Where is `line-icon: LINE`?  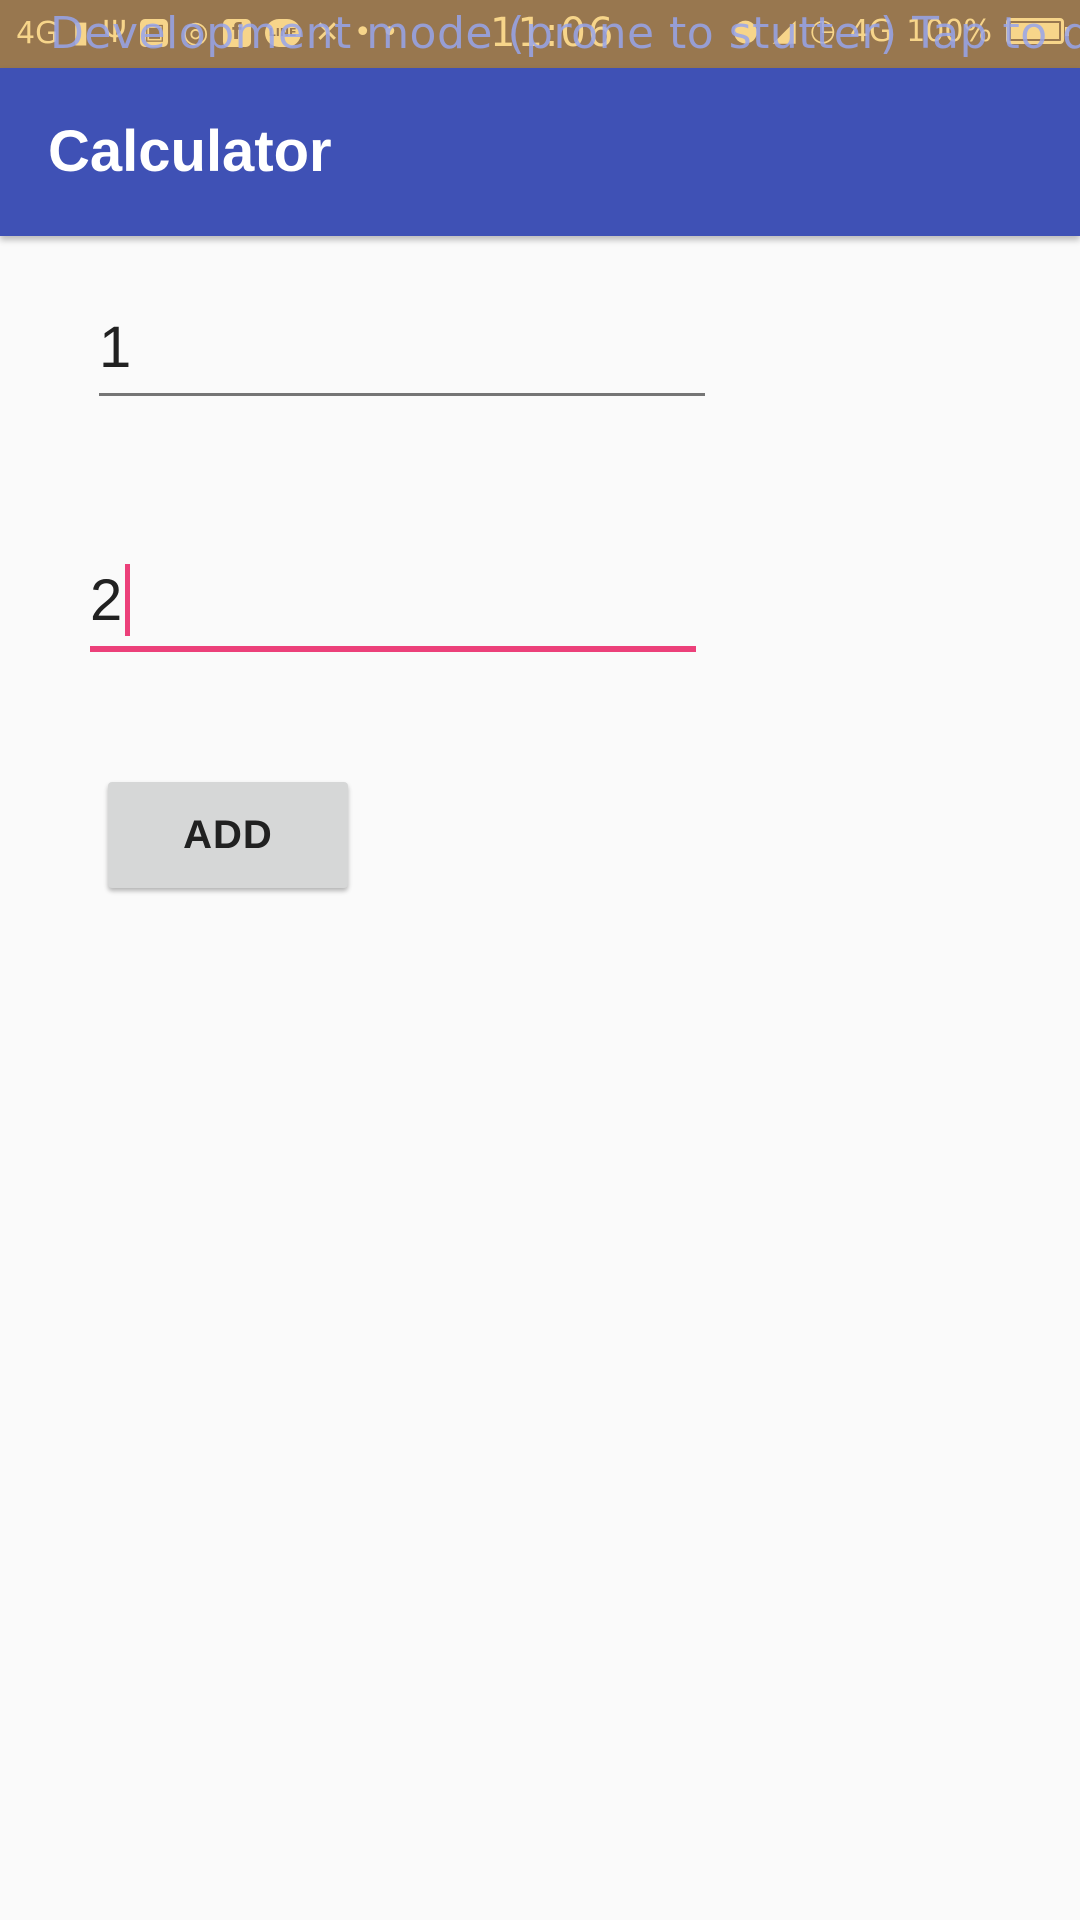 line-icon: LINE is located at coordinates (282, 33).